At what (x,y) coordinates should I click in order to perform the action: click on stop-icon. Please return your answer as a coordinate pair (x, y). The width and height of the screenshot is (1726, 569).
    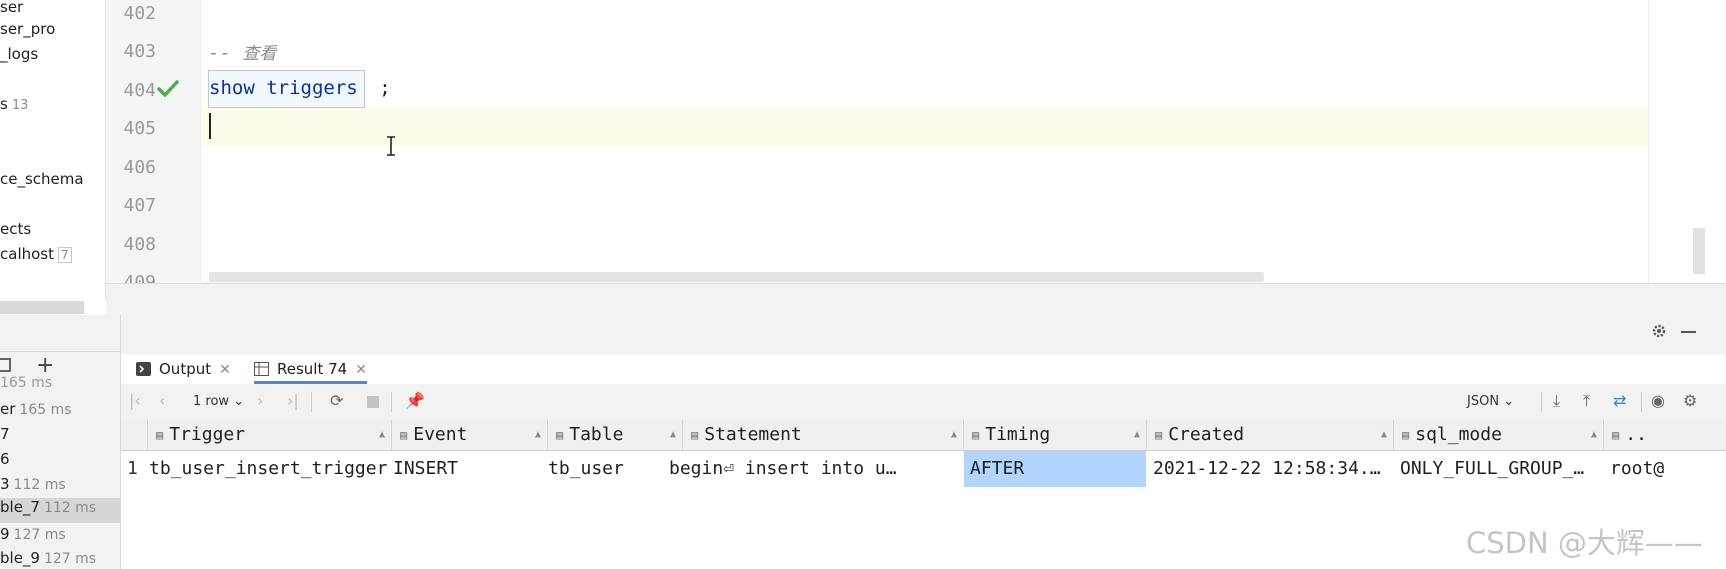
    Looking at the image, I should click on (373, 402).